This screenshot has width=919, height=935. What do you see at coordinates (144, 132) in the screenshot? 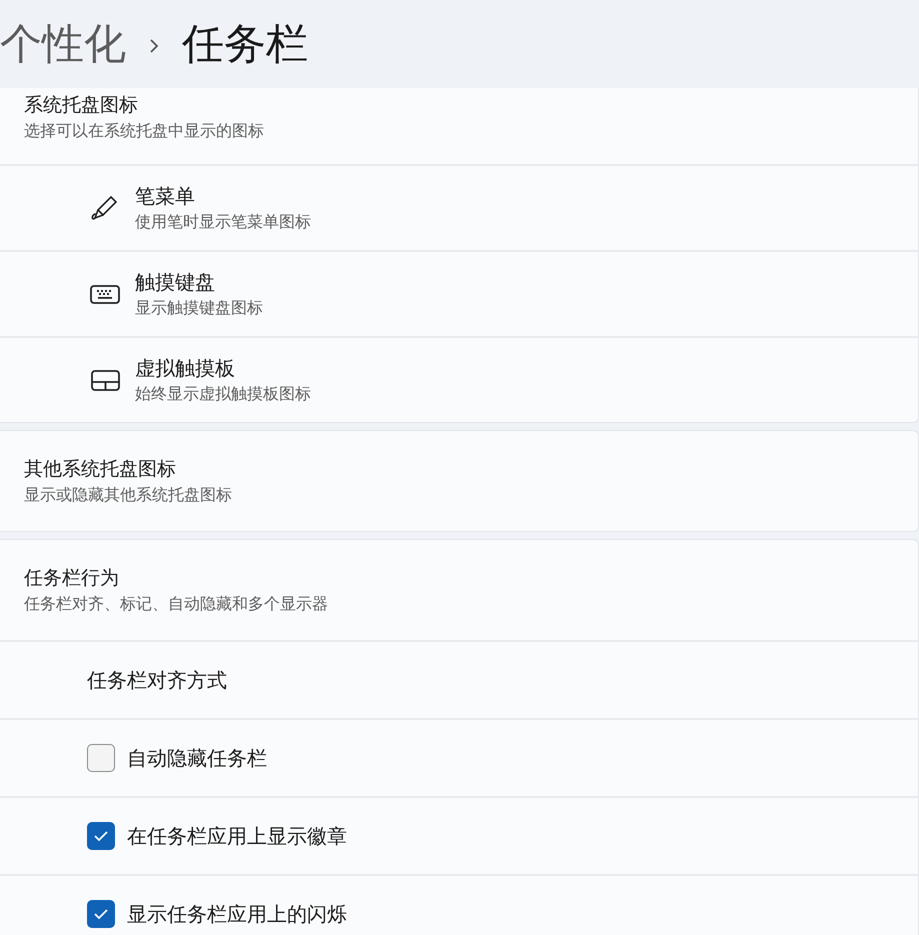
I see `section-description: 选择可以在系统托盘中显示的图标` at bounding box center [144, 132].